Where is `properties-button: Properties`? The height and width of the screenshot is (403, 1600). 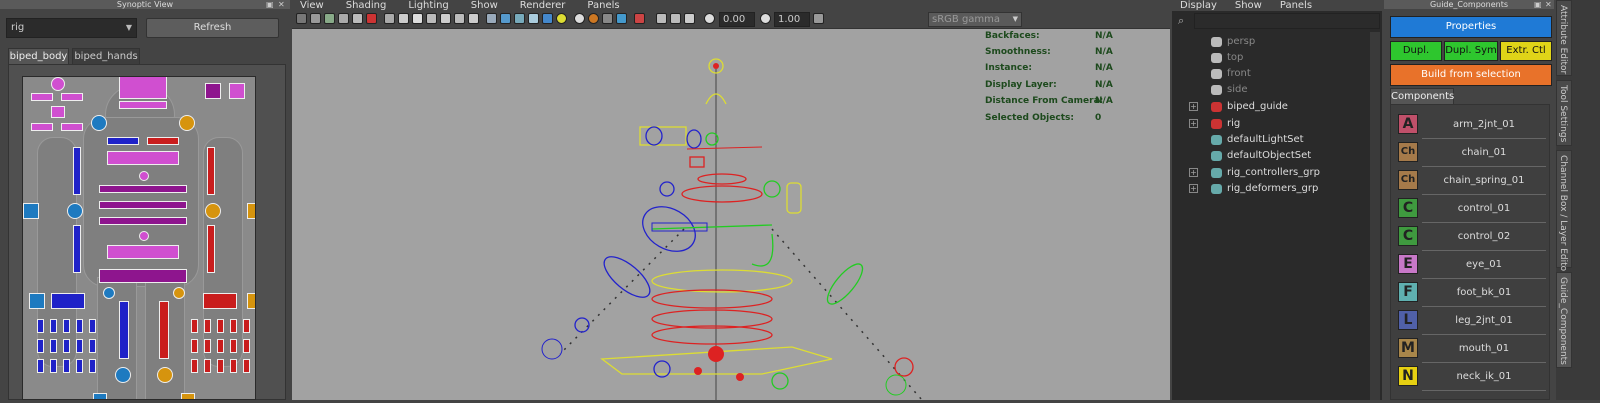 properties-button: Properties is located at coordinates (1471, 27).